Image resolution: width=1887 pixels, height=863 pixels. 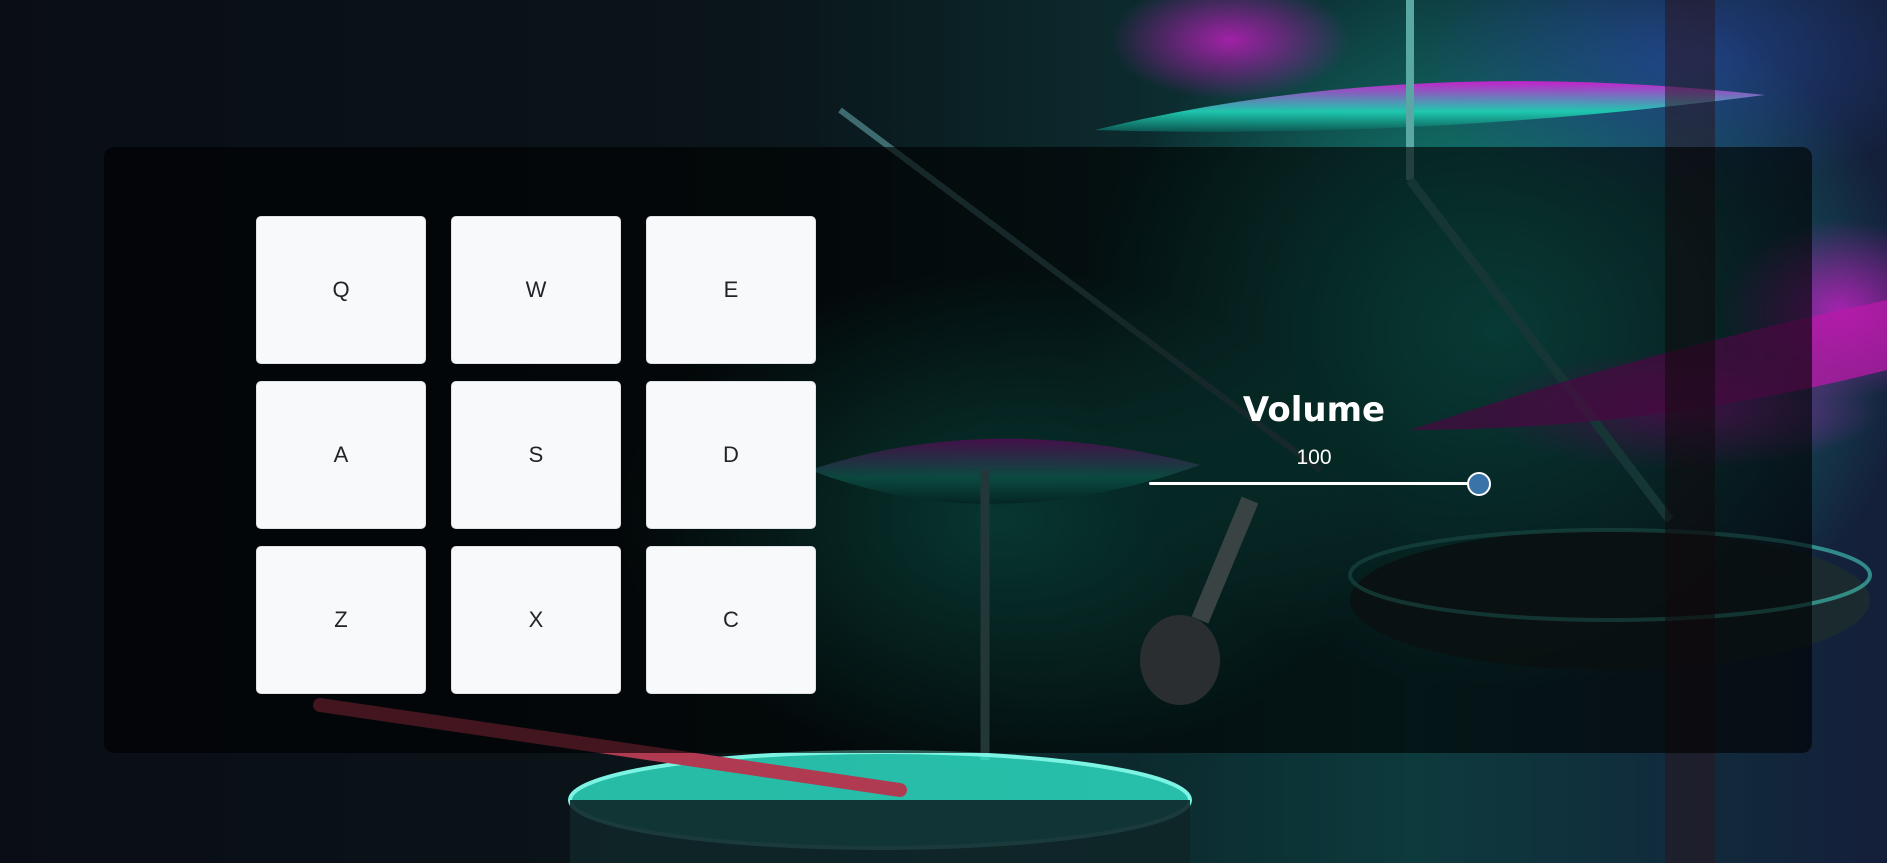 I want to click on drum-pad-z: Z, so click(x=341, y=620).